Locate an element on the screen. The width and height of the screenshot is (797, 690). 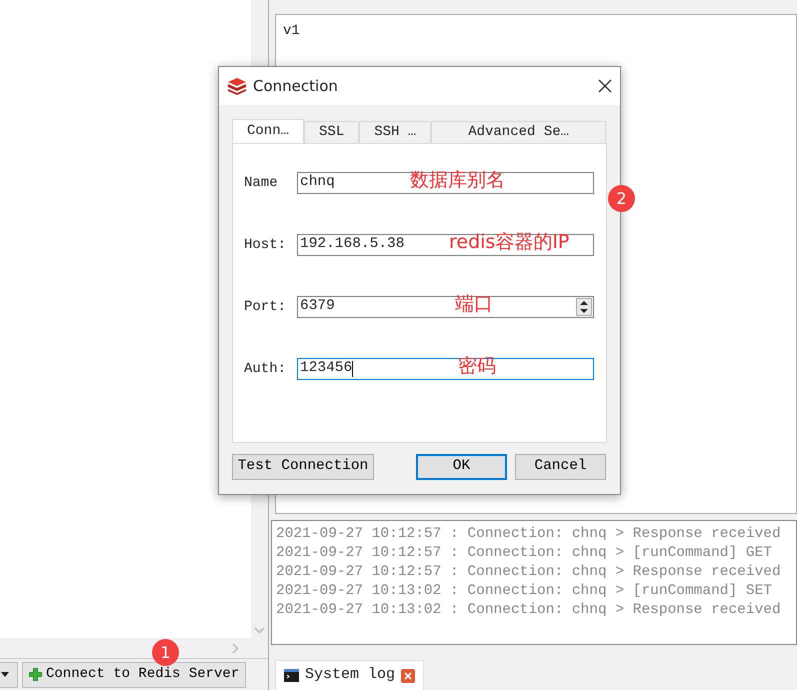
input-field: chnq 数据库别名 is located at coordinates (445, 183).